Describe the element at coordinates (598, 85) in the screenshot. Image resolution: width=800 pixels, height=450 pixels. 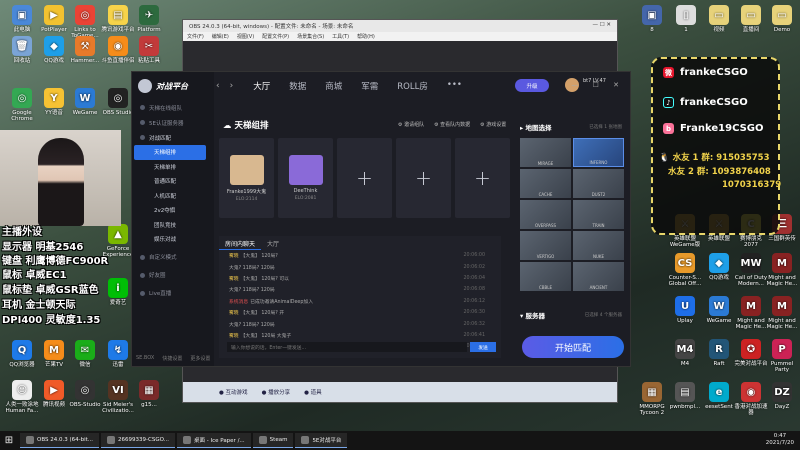
I see `client-window-controls: — ☐ ✕` at that location.